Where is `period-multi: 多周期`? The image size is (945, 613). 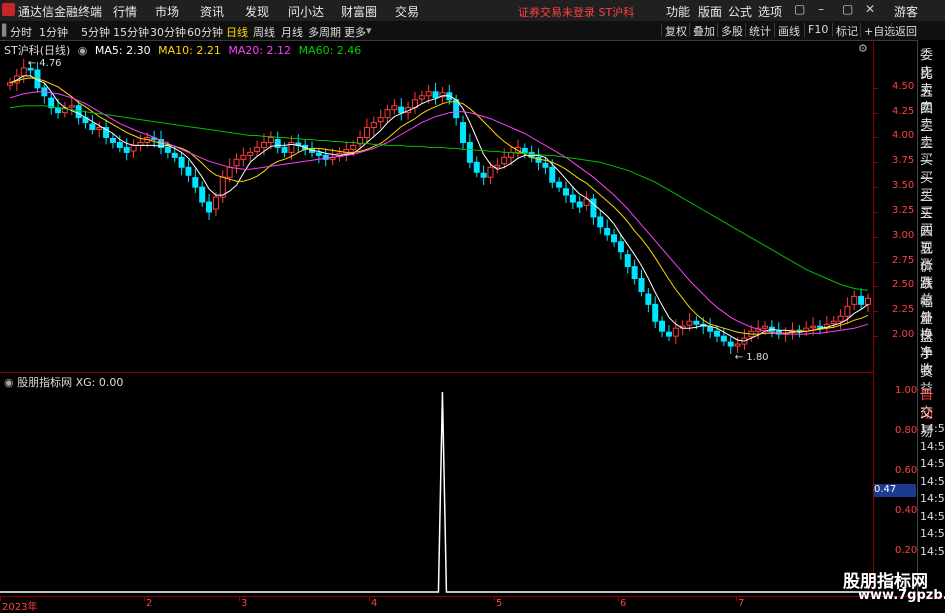
period-multi: 多周期 is located at coordinates (324, 32).